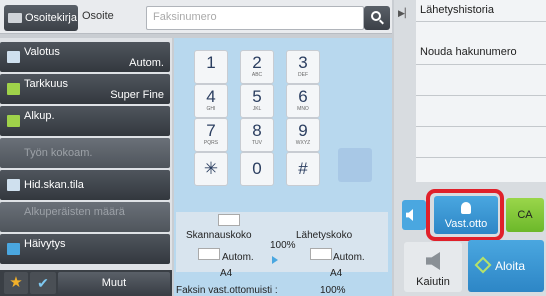 The image size is (546, 296). Describe the element at coordinates (355, 165) in the screenshot. I see `clear-key` at that location.